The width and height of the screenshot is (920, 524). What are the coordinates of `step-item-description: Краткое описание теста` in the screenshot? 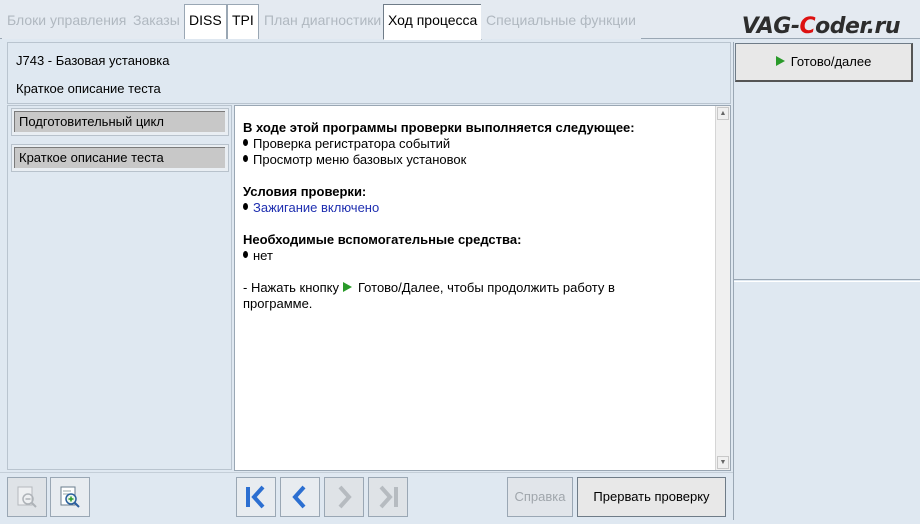 It's located at (120, 158).